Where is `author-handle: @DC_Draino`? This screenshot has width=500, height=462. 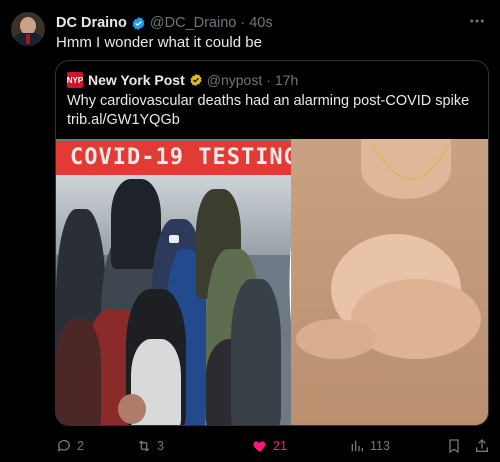 author-handle: @DC_Draino is located at coordinates (193, 23).